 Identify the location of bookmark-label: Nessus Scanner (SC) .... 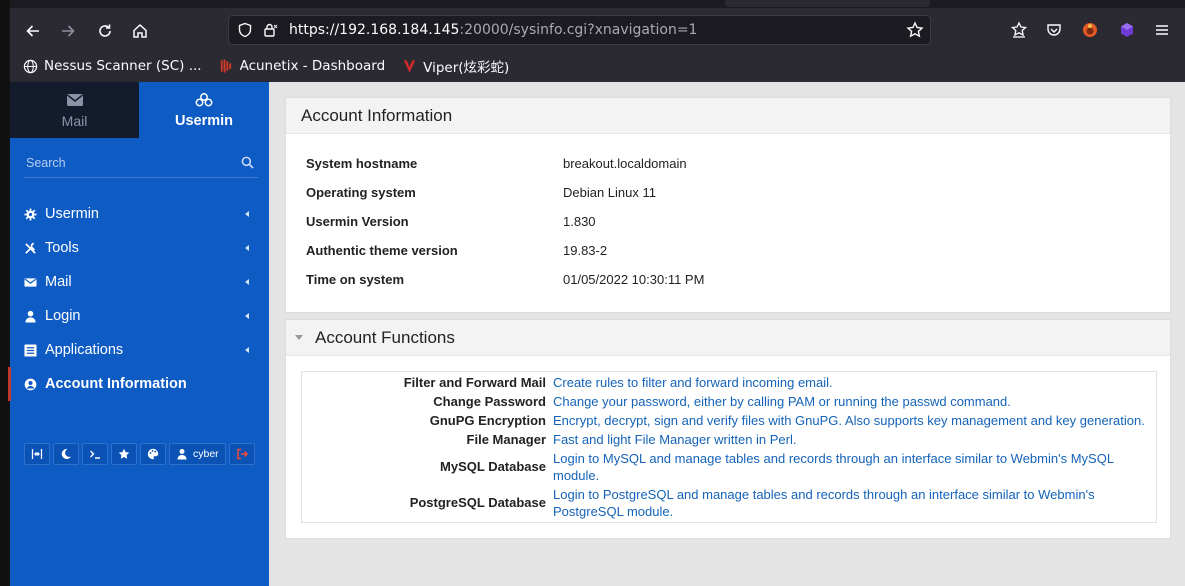
(123, 66).